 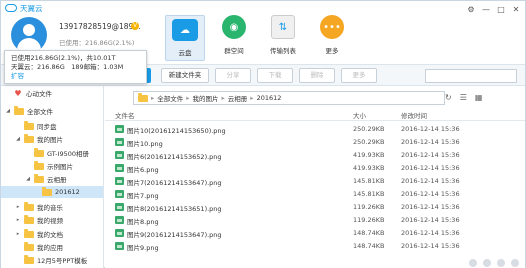 What do you see at coordinates (62, 261) in the screenshot?
I see `sidebar-item-label: 12月5号PPT模板` at bounding box center [62, 261].